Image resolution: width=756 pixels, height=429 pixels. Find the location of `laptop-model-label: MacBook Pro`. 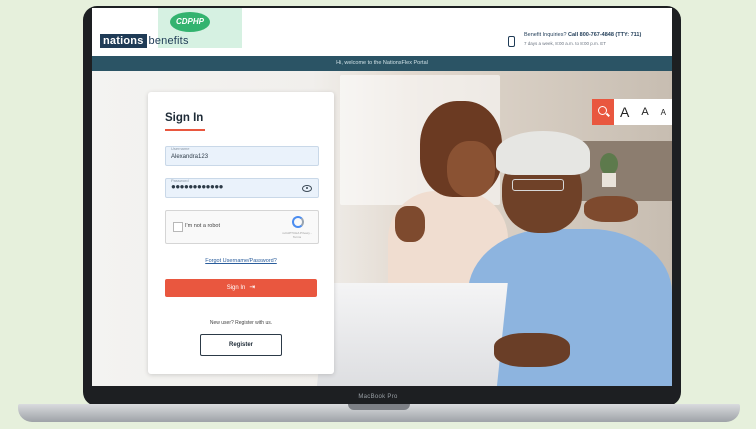

laptop-model-label: MacBook Pro is located at coordinates (378, 397).